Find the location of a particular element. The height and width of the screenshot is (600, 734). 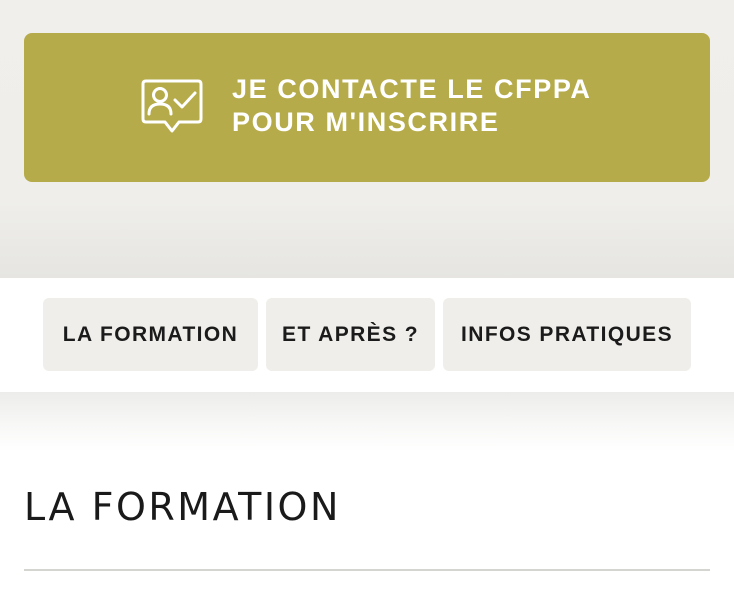

tab-infos-pratiques: INFOS PRATIQUES is located at coordinates (567, 334).